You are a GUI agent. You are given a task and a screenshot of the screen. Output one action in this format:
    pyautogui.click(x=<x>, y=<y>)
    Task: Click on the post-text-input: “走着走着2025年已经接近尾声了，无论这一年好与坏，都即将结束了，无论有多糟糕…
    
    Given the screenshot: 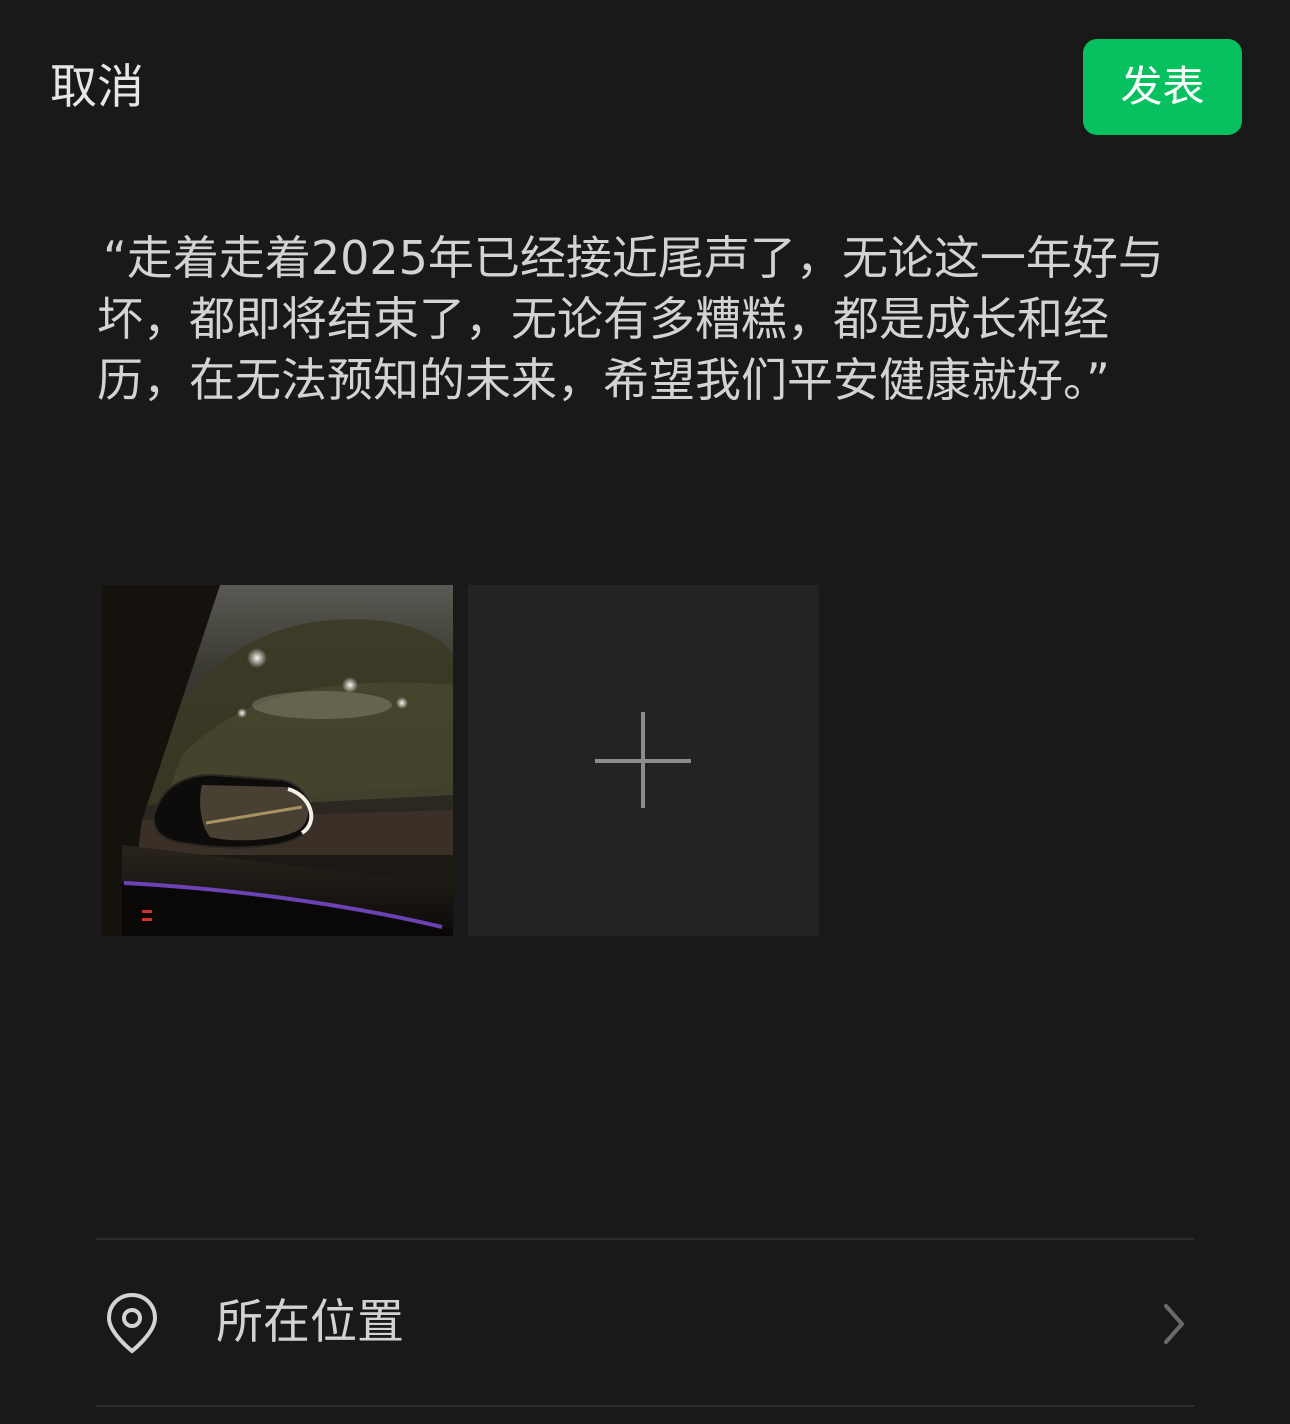 What is the action you would take?
    pyautogui.click(x=647, y=319)
    